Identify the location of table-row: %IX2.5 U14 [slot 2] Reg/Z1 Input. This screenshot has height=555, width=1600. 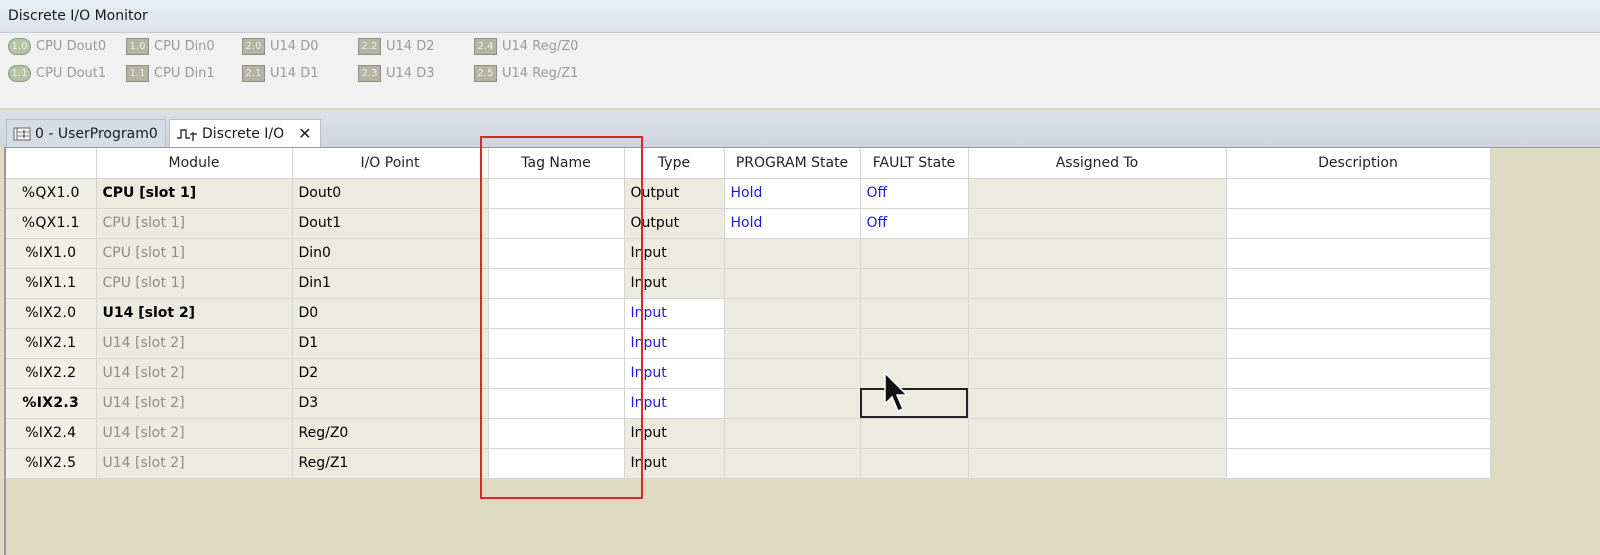
(748, 463).